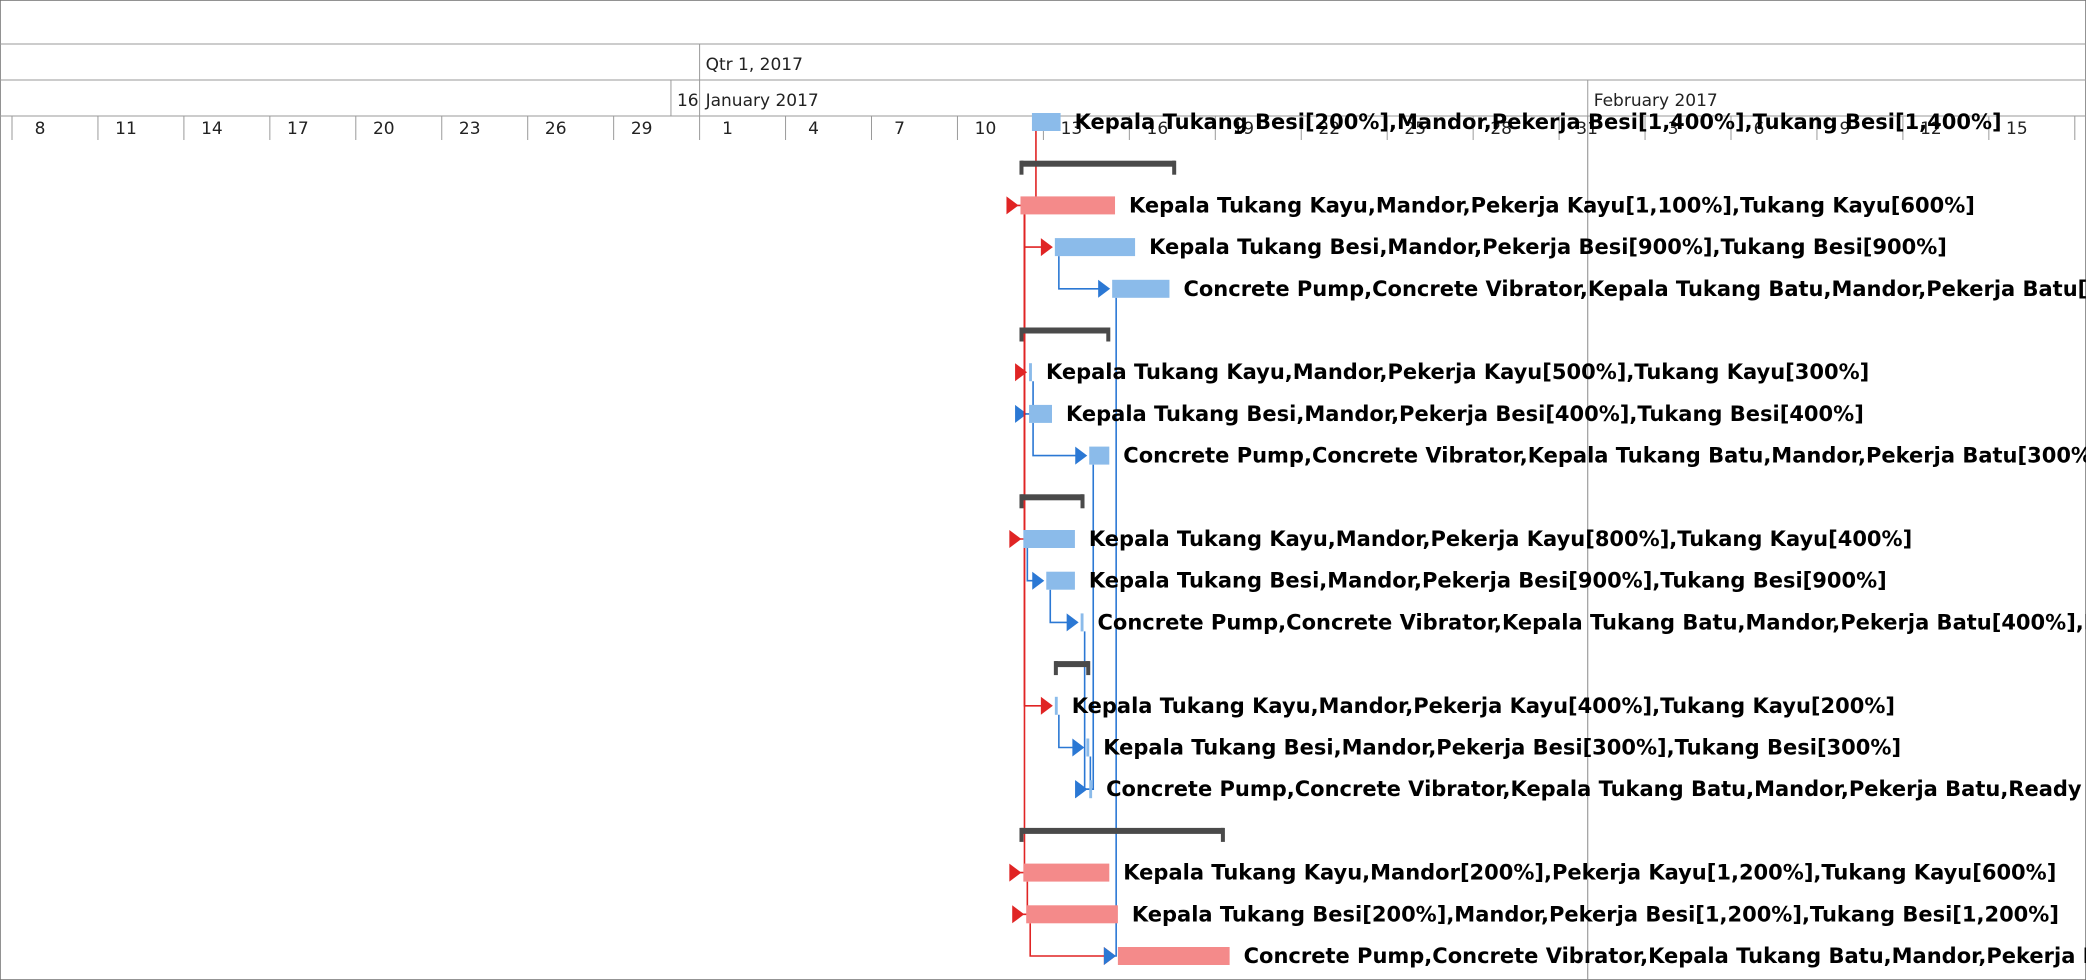  Describe the element at coordinates (126, 129) in the screenshot. I see `day-label: 11` at that location.